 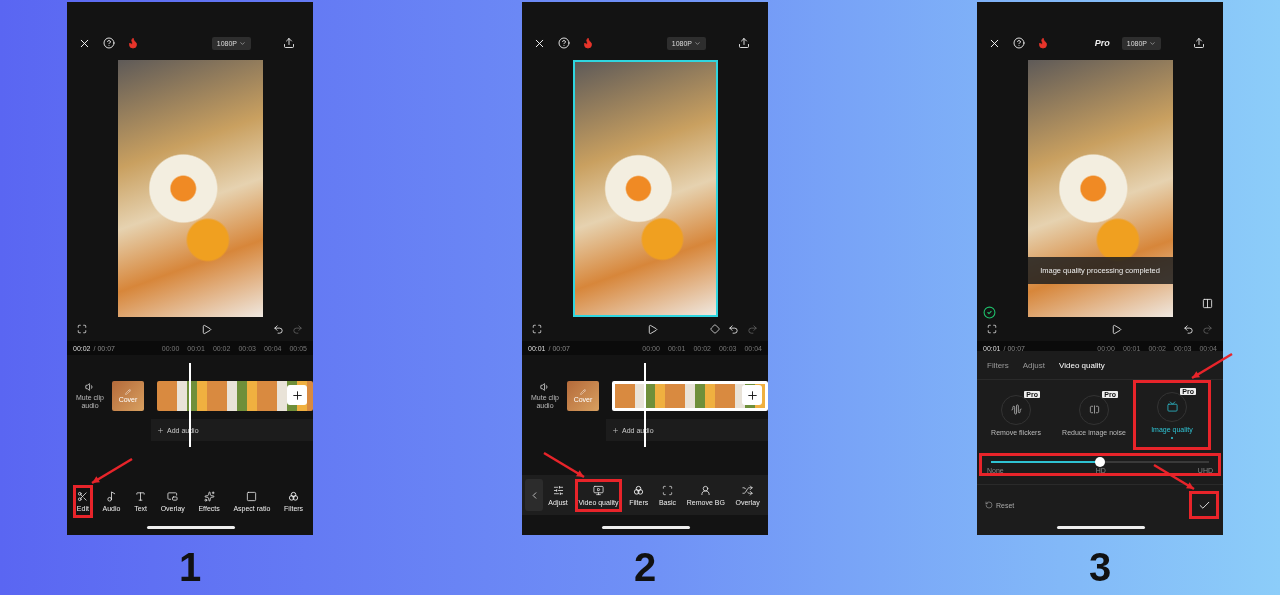 I want to click on slider-thumb, so click(x=1100, y=462).